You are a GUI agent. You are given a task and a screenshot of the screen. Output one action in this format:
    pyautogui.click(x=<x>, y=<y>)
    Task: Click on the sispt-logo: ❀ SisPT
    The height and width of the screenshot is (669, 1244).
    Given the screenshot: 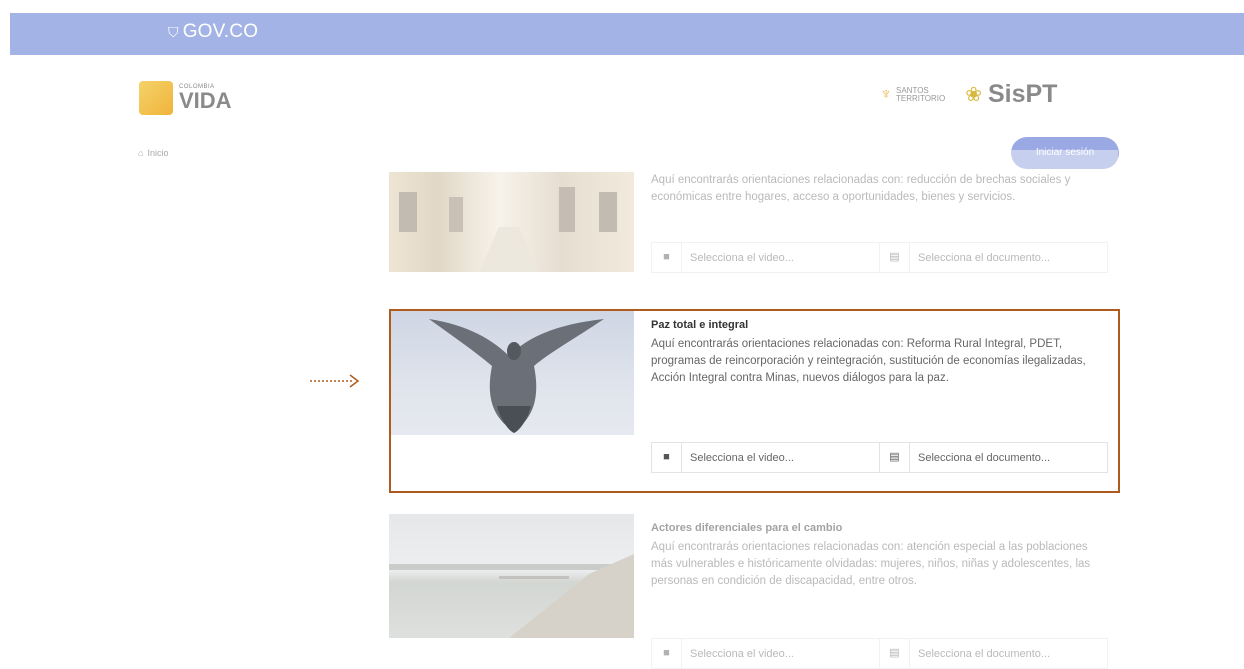 What is the action you would take?
    pyautogui.click(x=1011, y=94)
    